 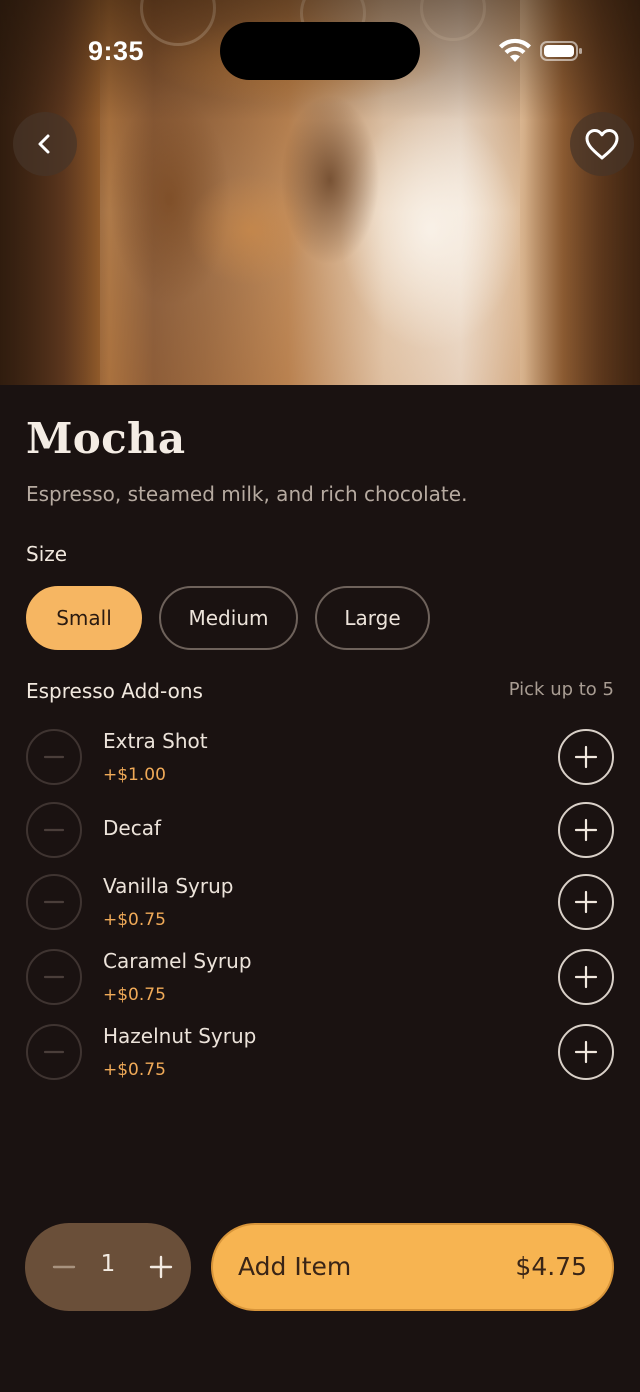 What do you see at coordinates (180, 1036) in the screenshot?
I see `addon-name: Hazelnut Syrup` at bounding box center [180, 1036].